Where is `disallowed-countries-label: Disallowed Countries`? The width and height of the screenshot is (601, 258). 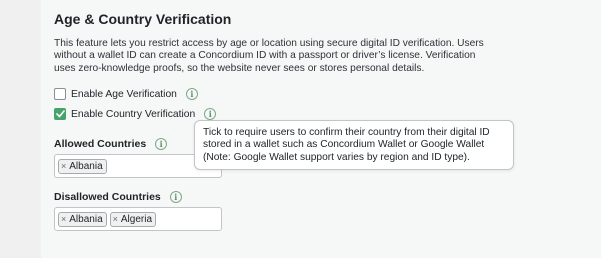
disallowed-countries-label: Disallowed Countries is located at coordinates (107, 197).